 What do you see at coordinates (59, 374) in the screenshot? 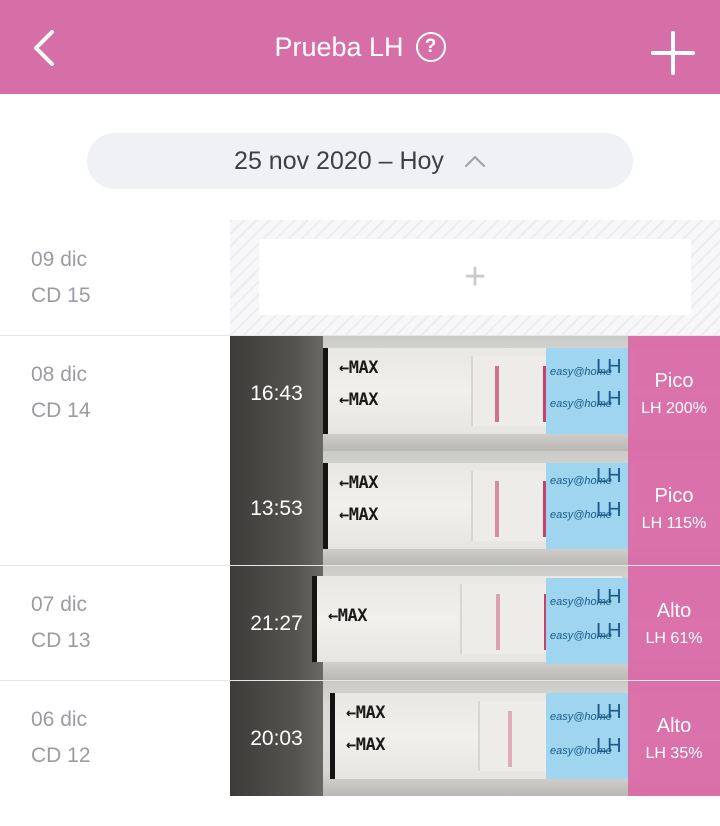
I see `day-date: 08 dic` at bounding box center [59, 374].